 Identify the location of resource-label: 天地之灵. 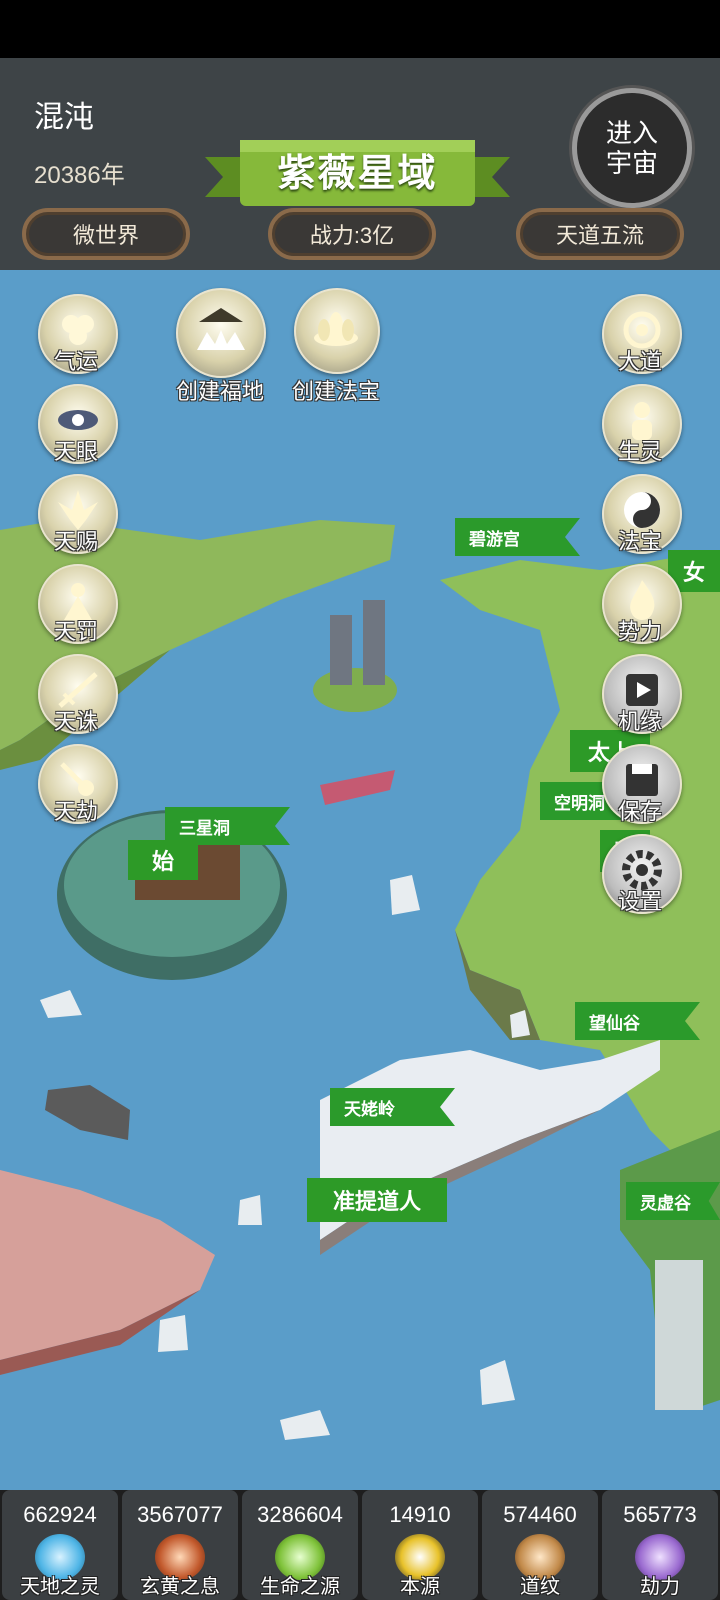
(60, 1587).